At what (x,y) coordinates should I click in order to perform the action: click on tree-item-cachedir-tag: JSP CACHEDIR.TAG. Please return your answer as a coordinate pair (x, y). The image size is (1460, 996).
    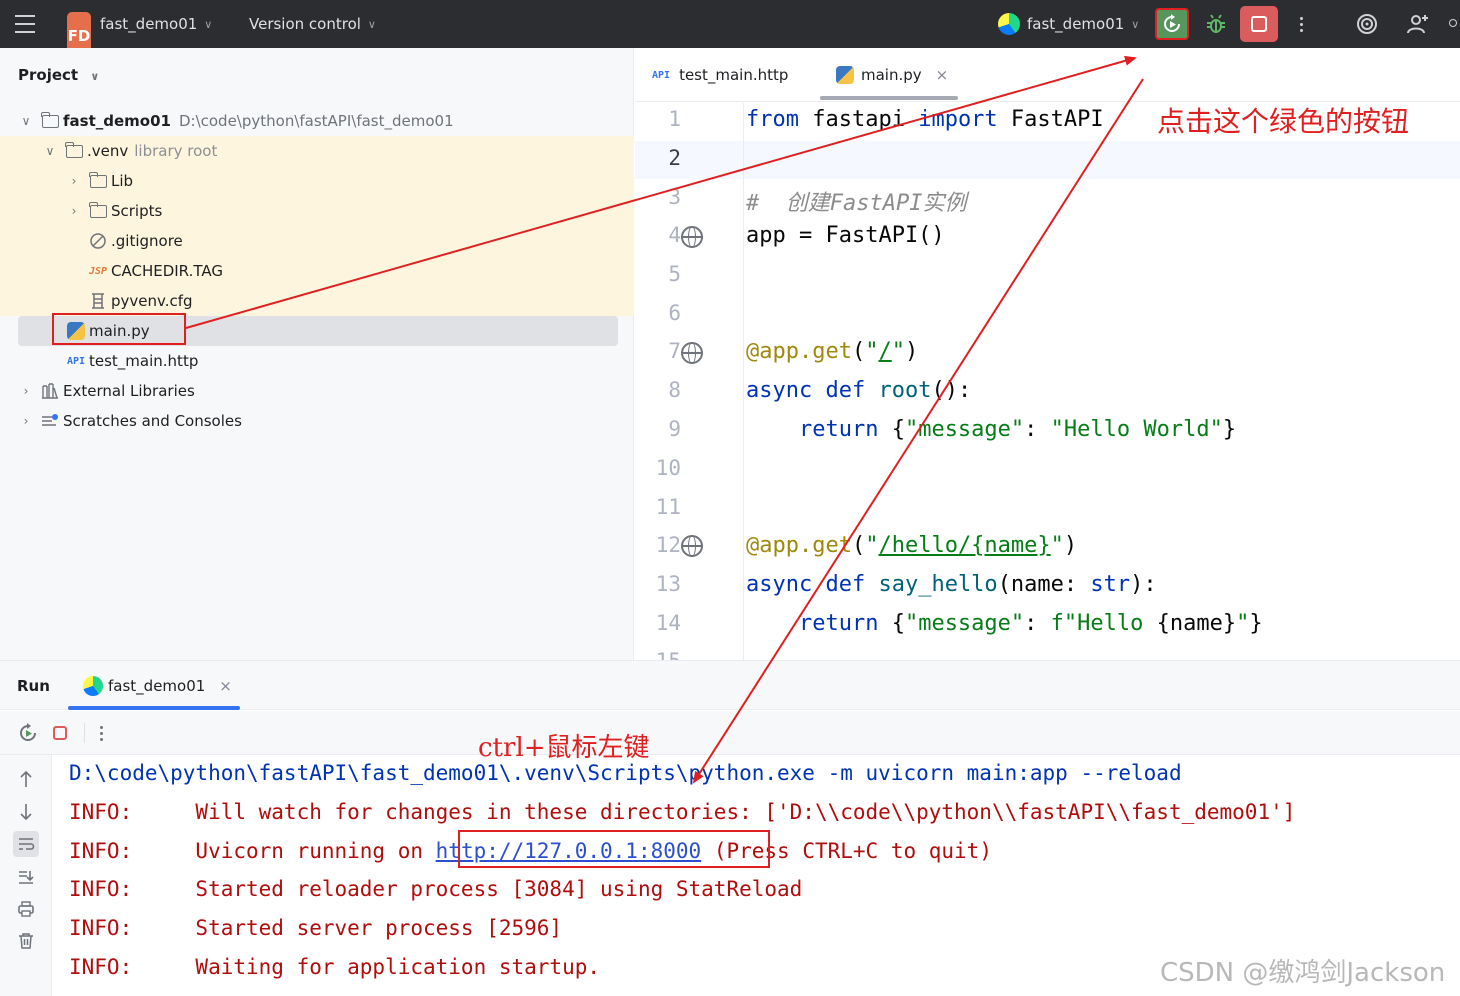
    Looking at the image, I should click on (155, 271).